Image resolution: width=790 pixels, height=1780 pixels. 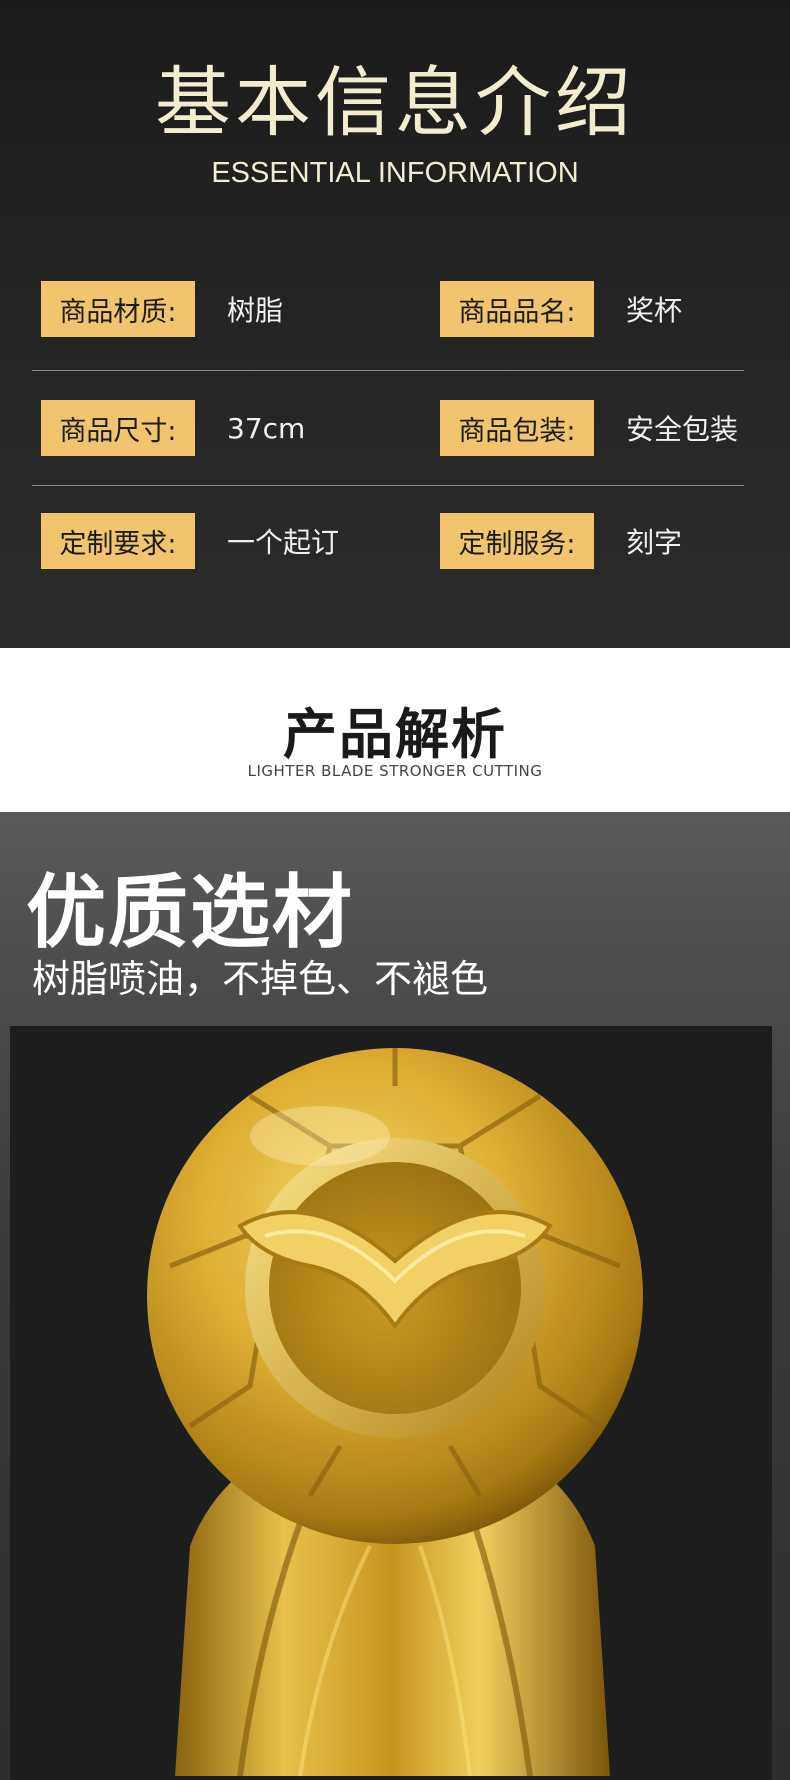 I want to click on info-value: 奖杯, so click(x=654, y=310).